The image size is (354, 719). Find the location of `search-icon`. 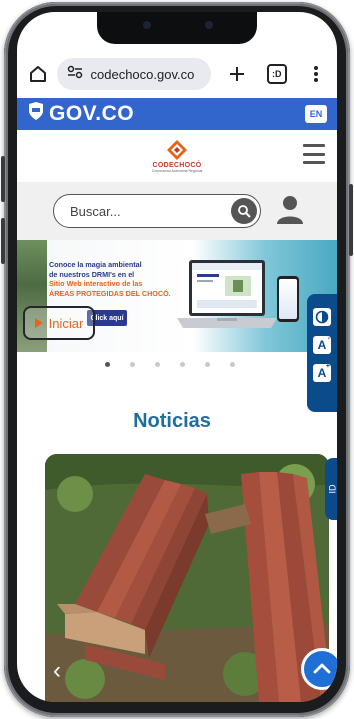

search-icon is located at coordinates (244, 211).